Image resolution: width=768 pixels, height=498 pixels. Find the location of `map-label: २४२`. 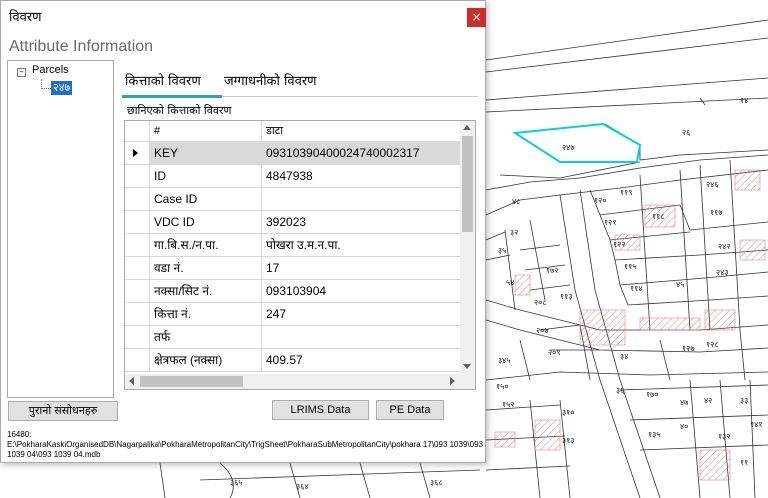

map-label: २४२ is located at coordinates (724, 246).